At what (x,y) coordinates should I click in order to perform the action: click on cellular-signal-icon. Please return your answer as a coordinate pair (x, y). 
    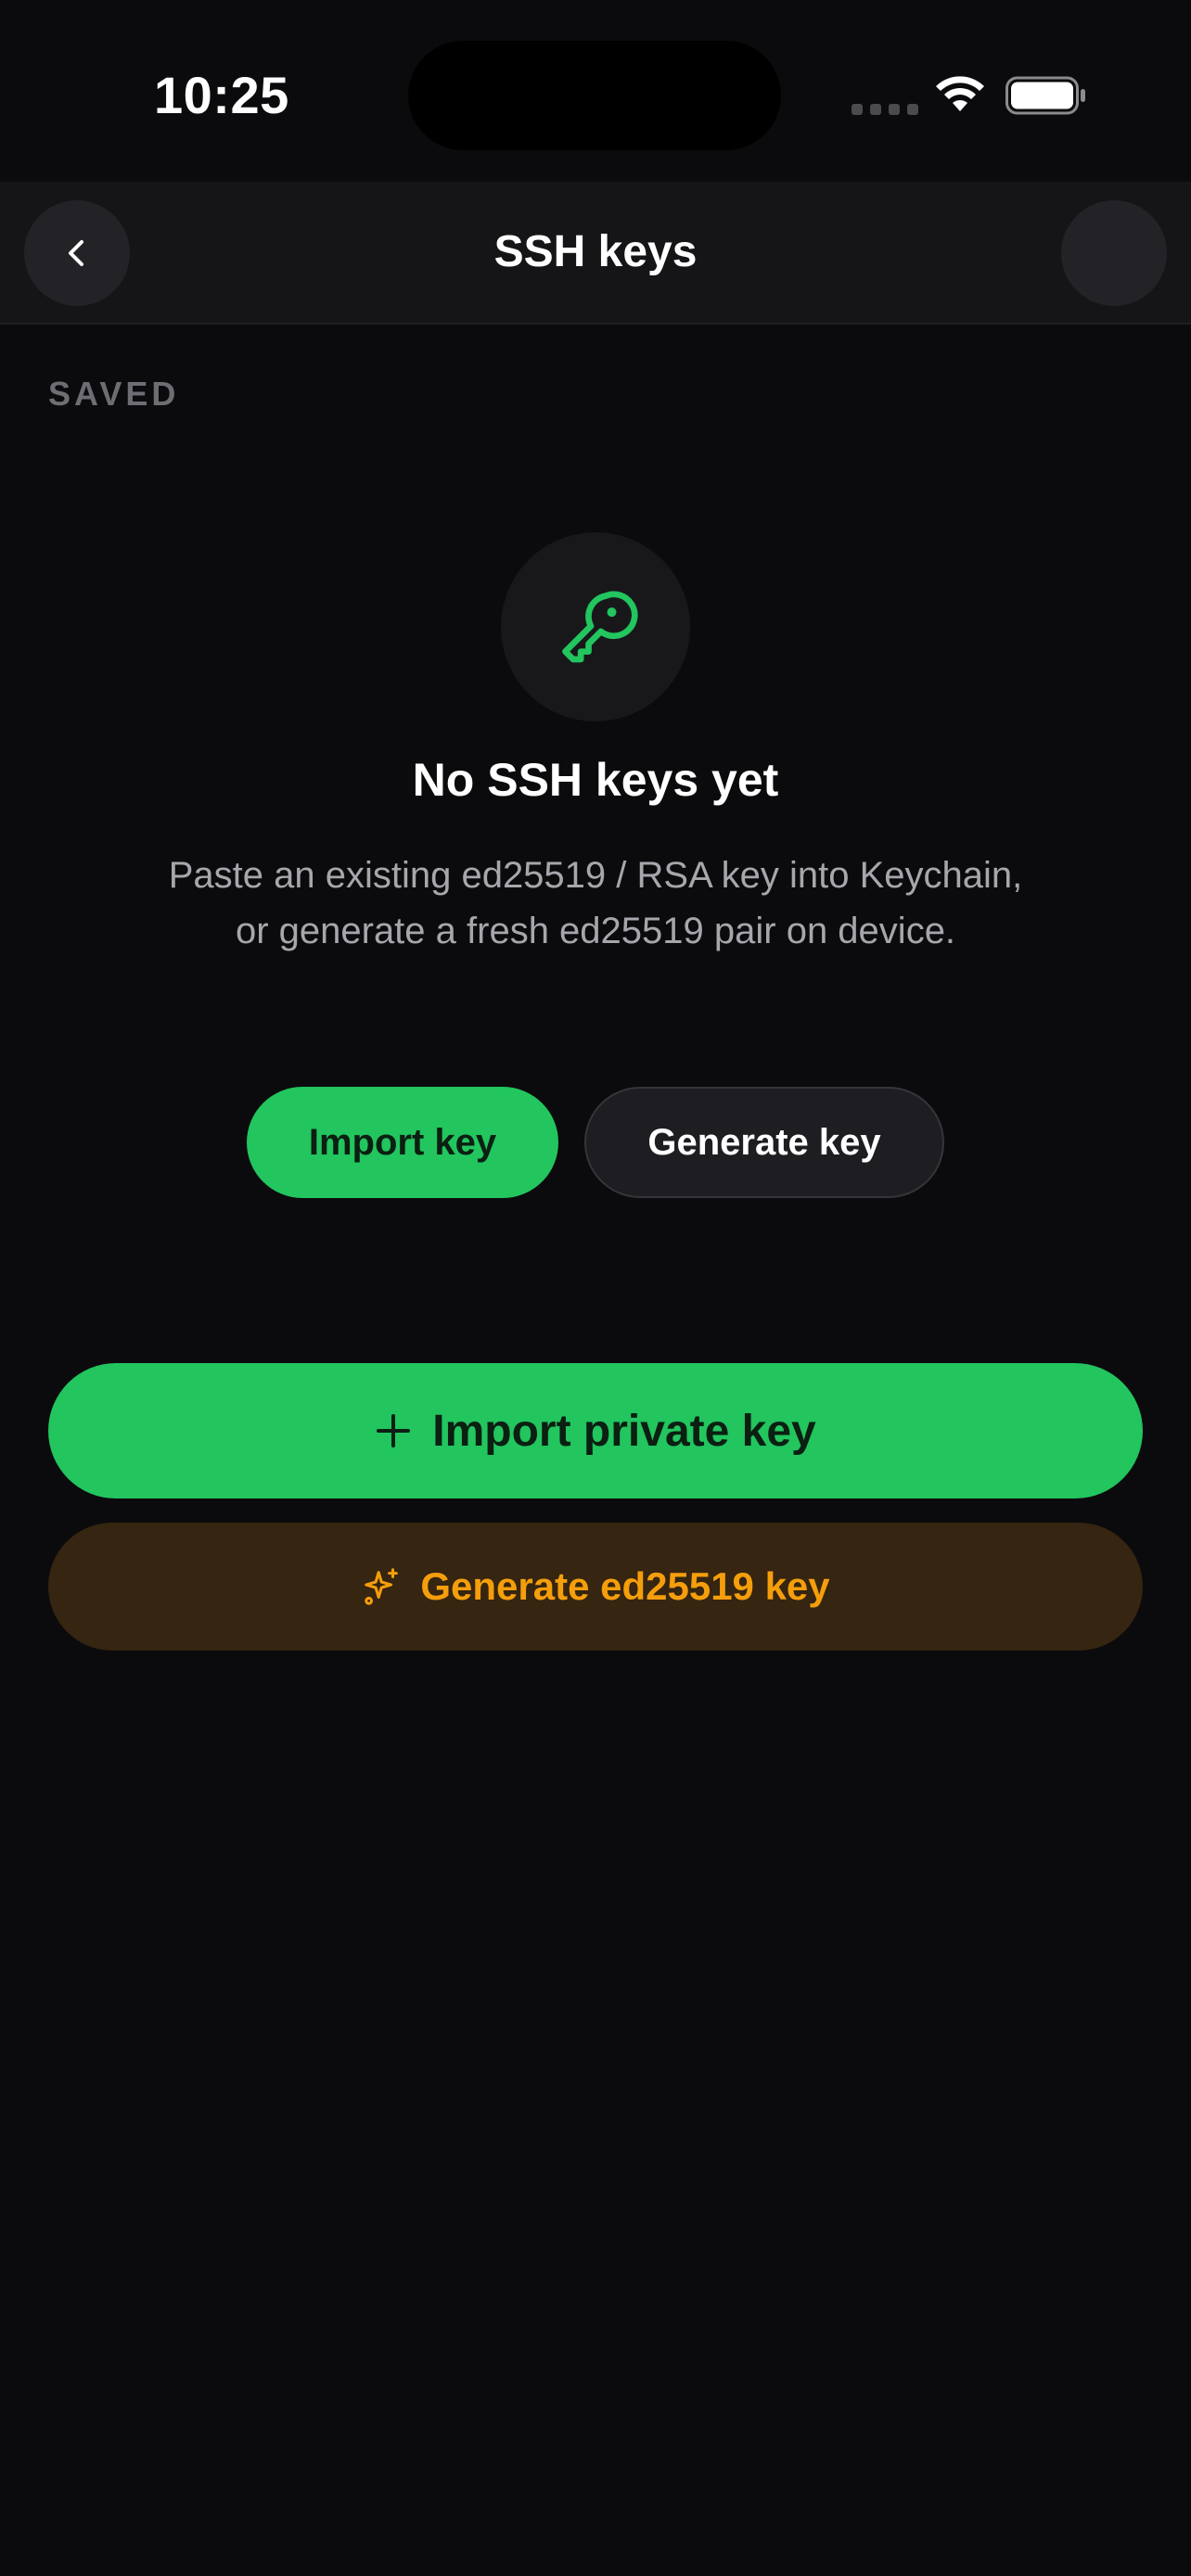
    Looking at the image, I should click on (885, 110).